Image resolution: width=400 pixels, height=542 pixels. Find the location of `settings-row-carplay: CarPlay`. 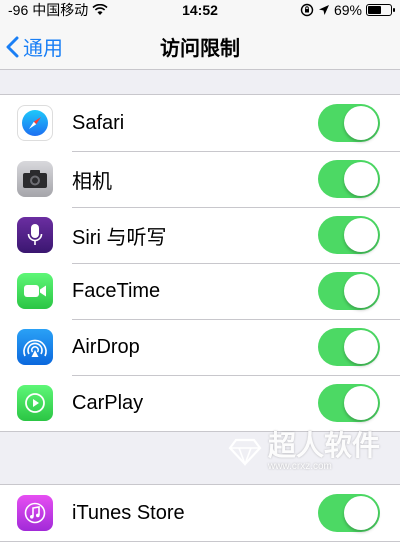

settings-row-carplay: CarPlay is located at coordinates (200, 403).